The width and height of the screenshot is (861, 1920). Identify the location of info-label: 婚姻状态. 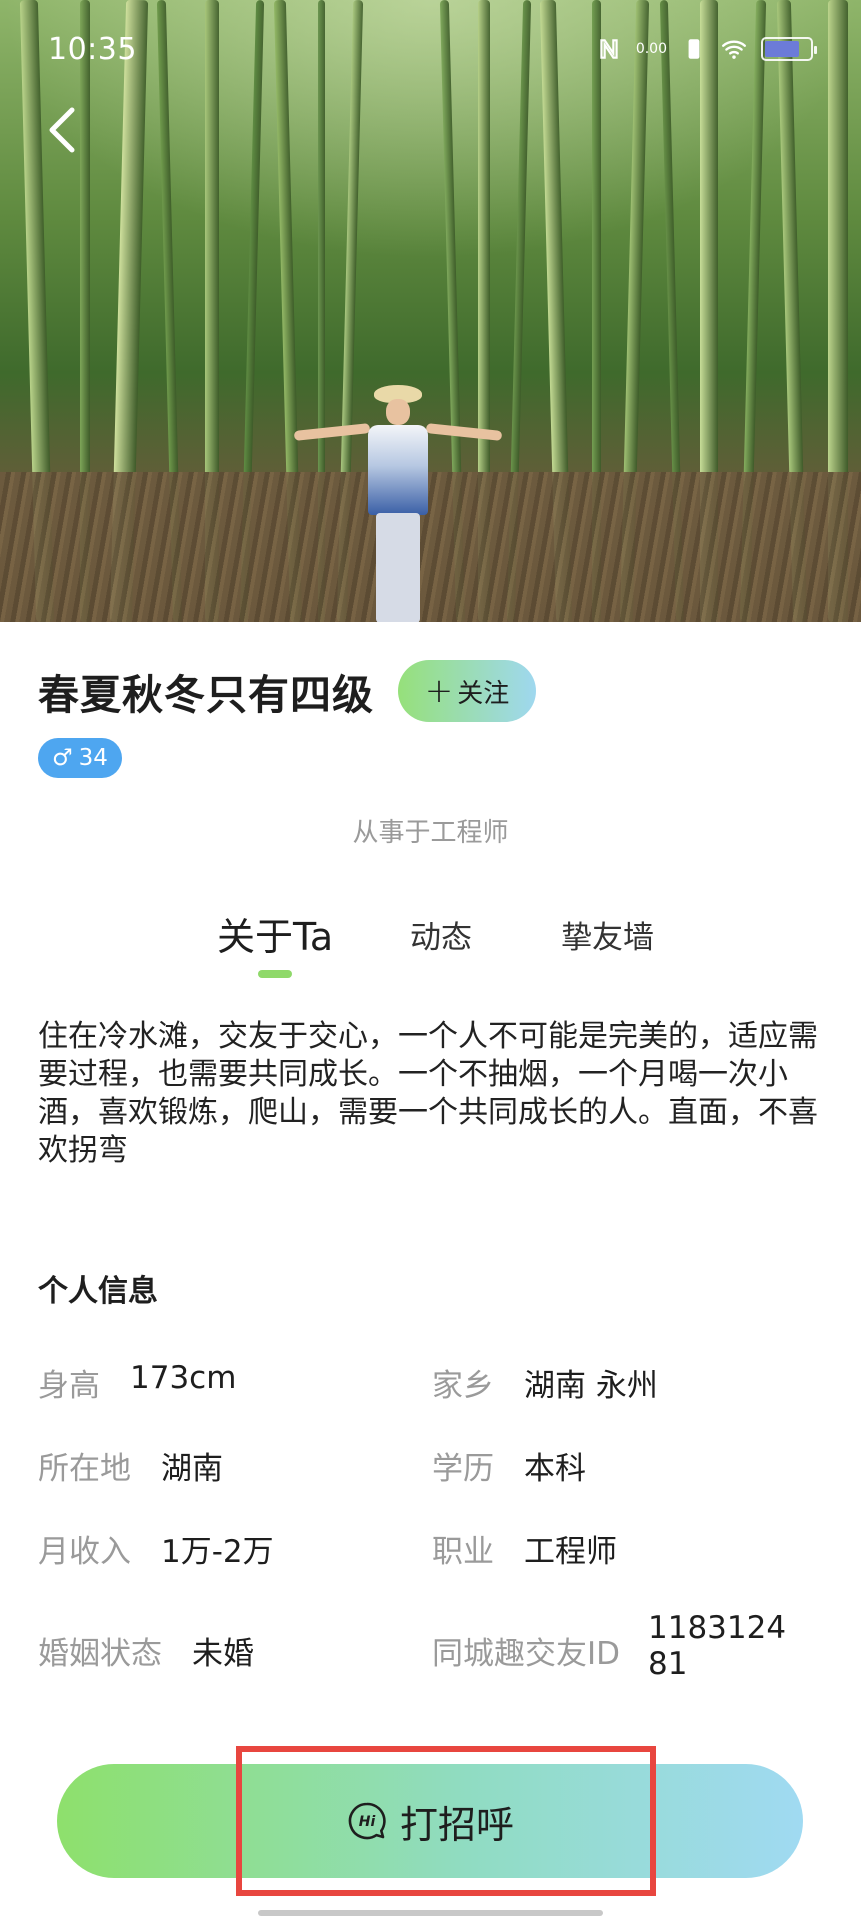
(100, 1654).